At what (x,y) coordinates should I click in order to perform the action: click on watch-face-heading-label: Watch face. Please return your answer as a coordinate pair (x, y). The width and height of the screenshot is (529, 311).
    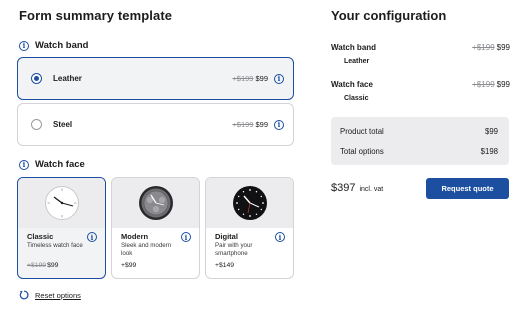
    Looking at the image, I should click on (60, 164).